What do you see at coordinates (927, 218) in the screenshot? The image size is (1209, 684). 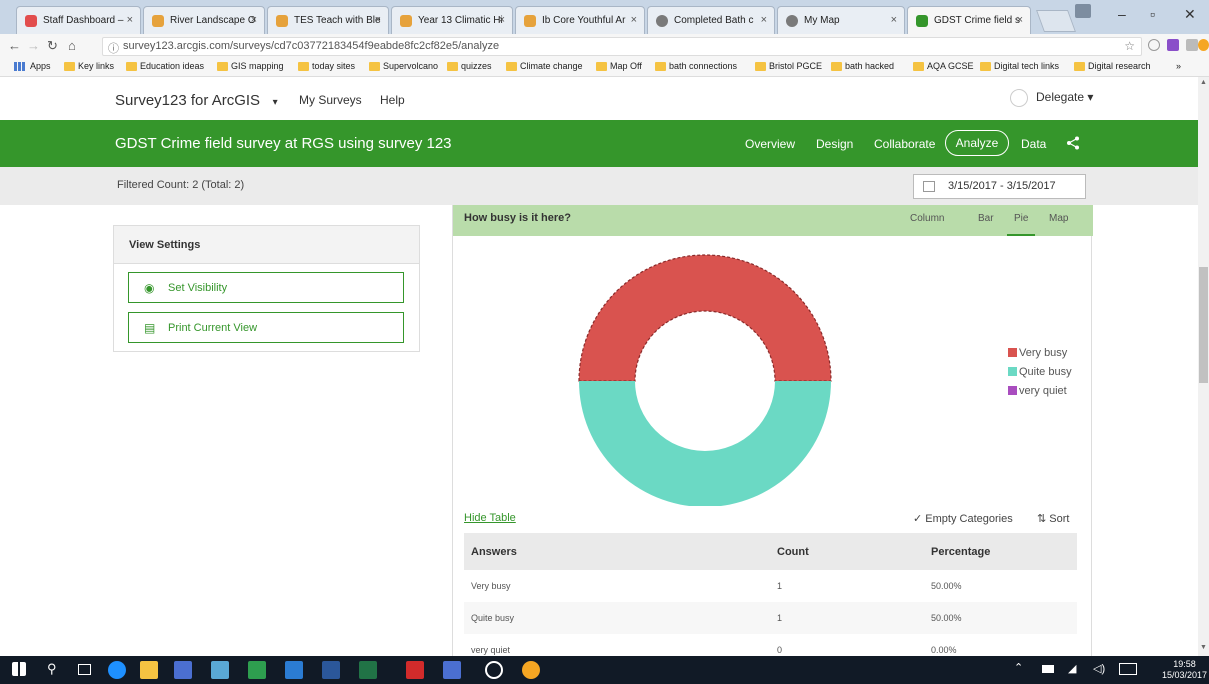 I see `chart-tab-column: Column` at bounding box center [927, 218].